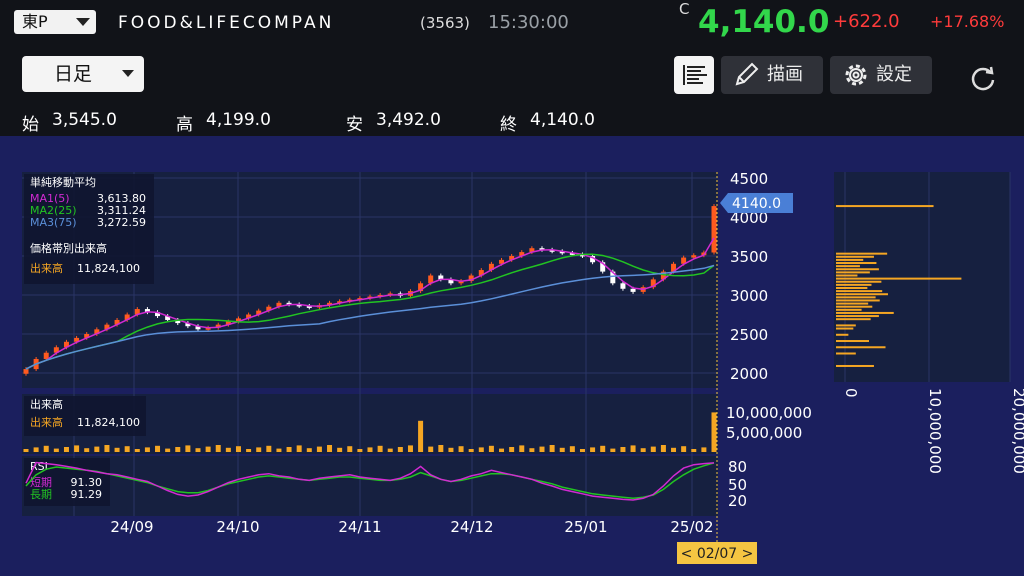 The width and height of the screenshot is (1024, 576). What do you see at coordinates (46, 404) in the screenshot?
I see `volume-legend-title: 出来高` at bounding box center [46, 404].